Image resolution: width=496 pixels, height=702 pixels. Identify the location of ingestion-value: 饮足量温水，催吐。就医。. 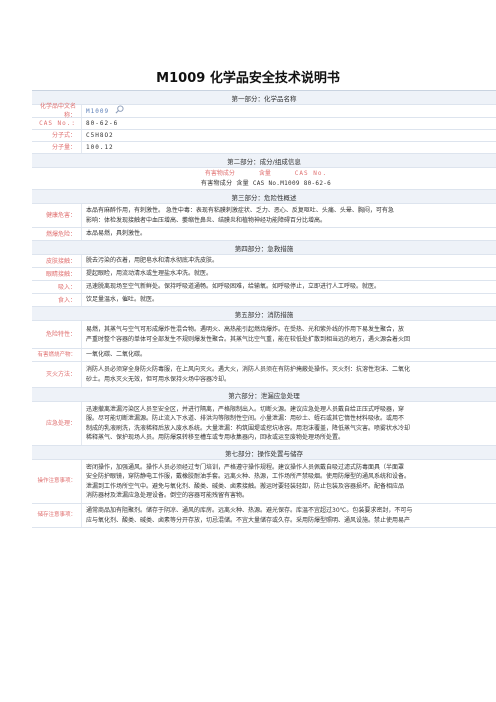
(122, 300).